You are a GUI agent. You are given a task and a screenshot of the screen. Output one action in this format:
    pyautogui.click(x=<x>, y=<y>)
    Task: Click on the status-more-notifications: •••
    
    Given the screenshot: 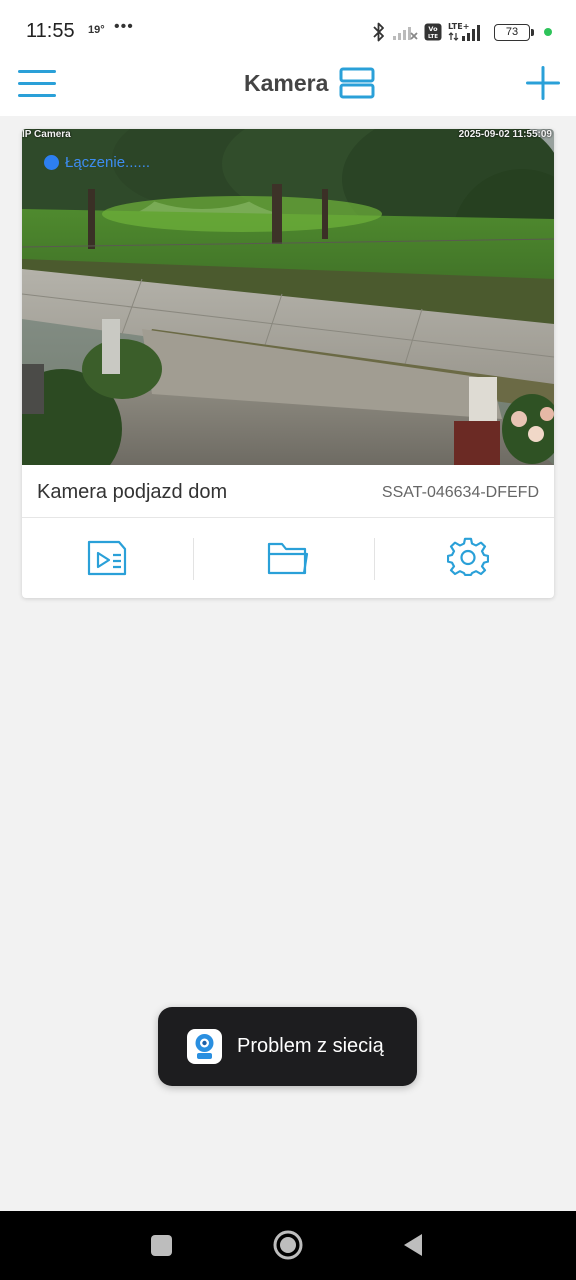 What is the action you would take?
    pyautogui.click(x=124, y=26)
    